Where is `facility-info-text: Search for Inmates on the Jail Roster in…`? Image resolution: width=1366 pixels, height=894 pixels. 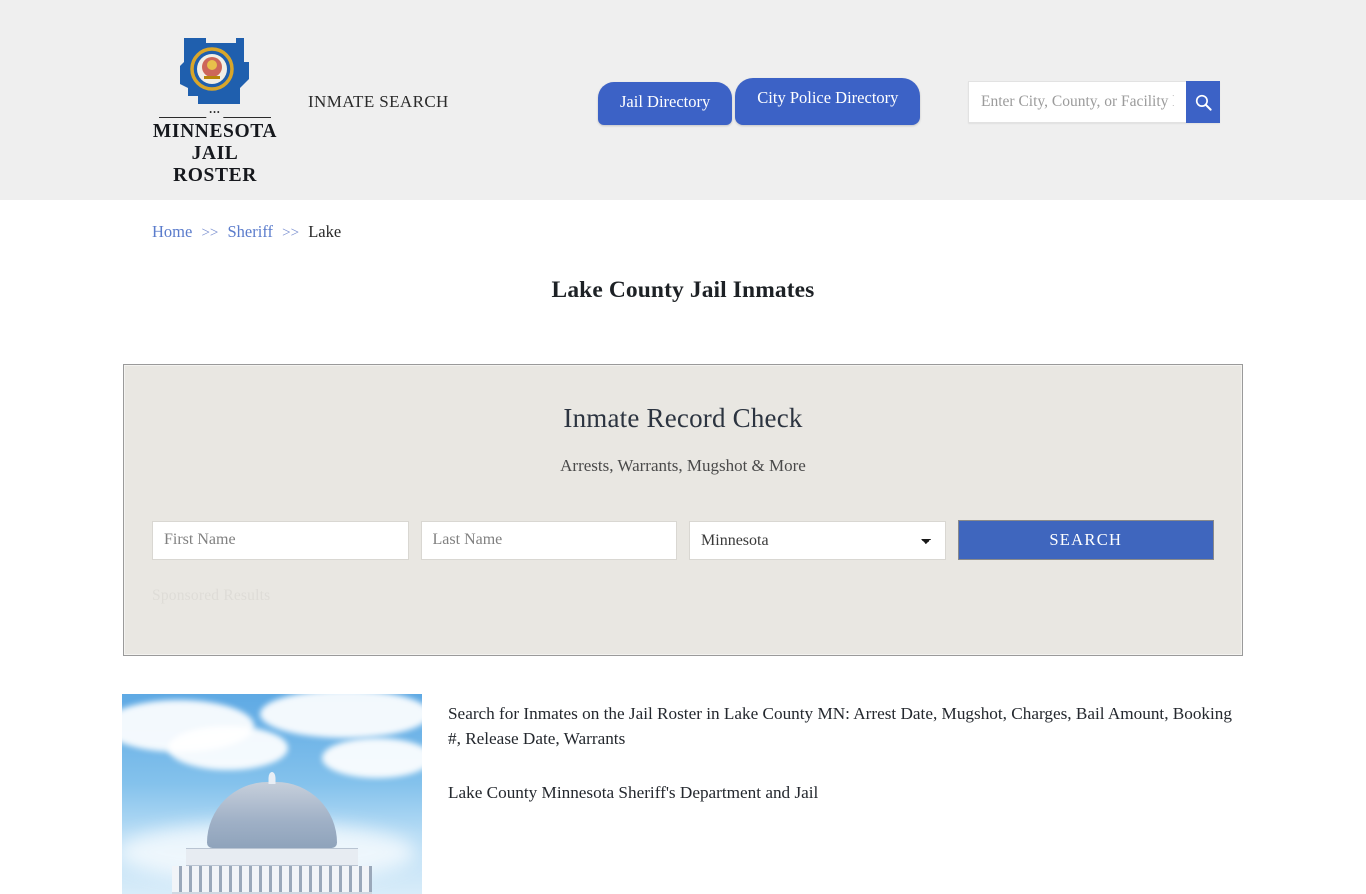
facility-info-text: Search for Inmates on the Jail Roster in… is located at coordinates (833, 794).